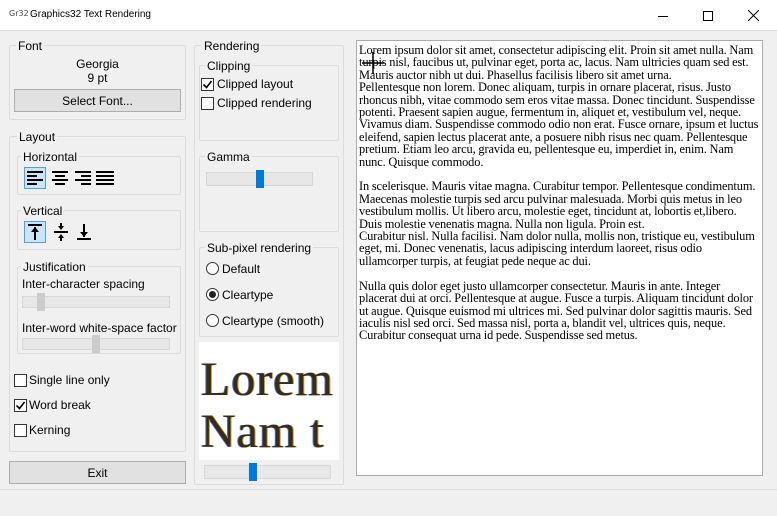 The image size is (777, 516). I want to click on minimize-icon, so click(663, 16).